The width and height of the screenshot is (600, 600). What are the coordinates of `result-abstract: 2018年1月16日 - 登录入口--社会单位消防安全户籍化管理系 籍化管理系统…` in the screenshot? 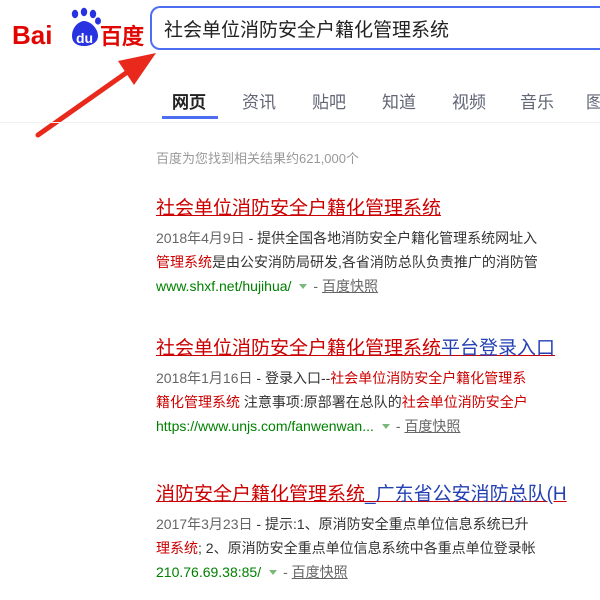 It's located at (342, 390).